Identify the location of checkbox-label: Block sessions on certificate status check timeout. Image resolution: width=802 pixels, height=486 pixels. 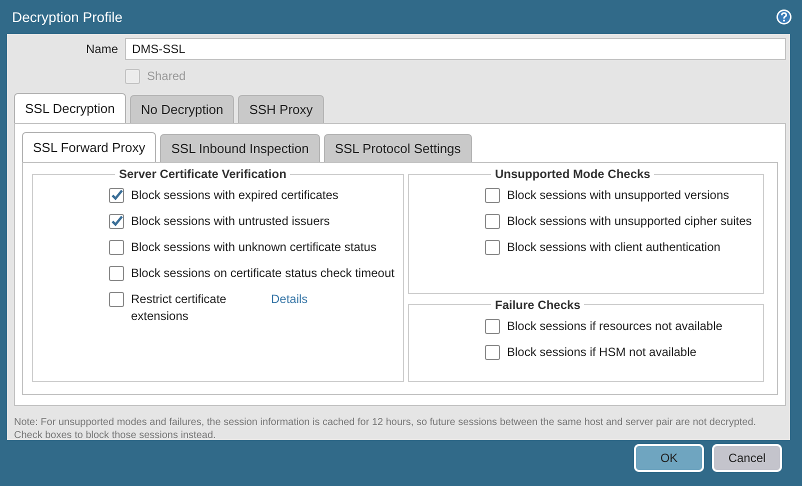
(262, 273).